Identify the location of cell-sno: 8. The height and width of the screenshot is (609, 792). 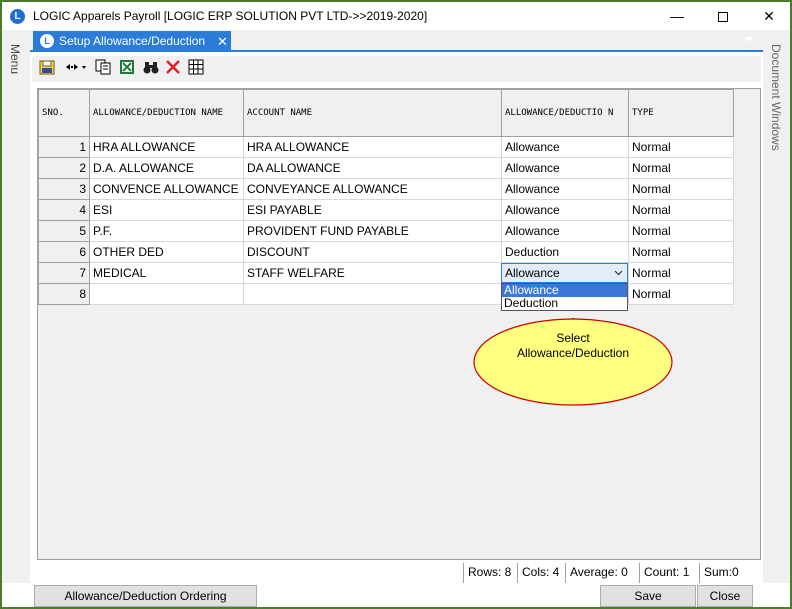
(64, 294).